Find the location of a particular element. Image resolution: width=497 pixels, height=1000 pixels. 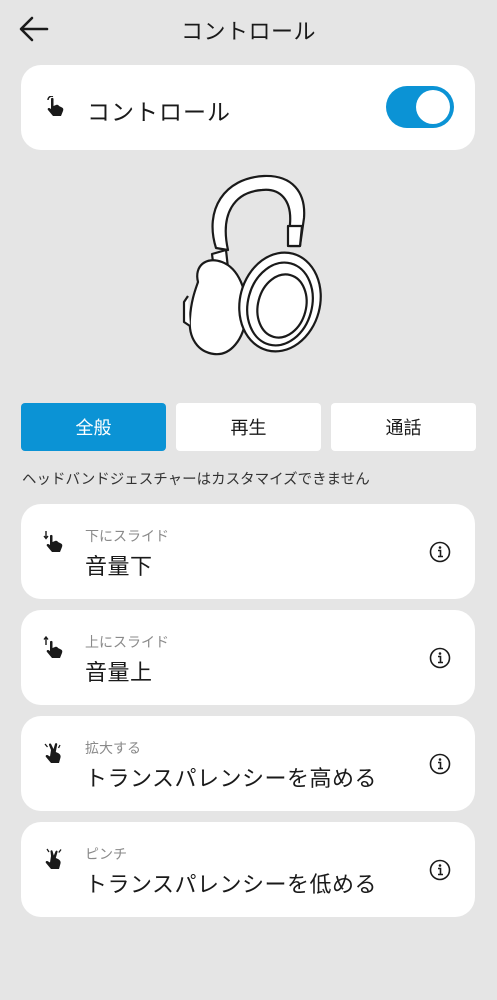

gesture-name: 下にスライド is located at coordinates (127, 537).